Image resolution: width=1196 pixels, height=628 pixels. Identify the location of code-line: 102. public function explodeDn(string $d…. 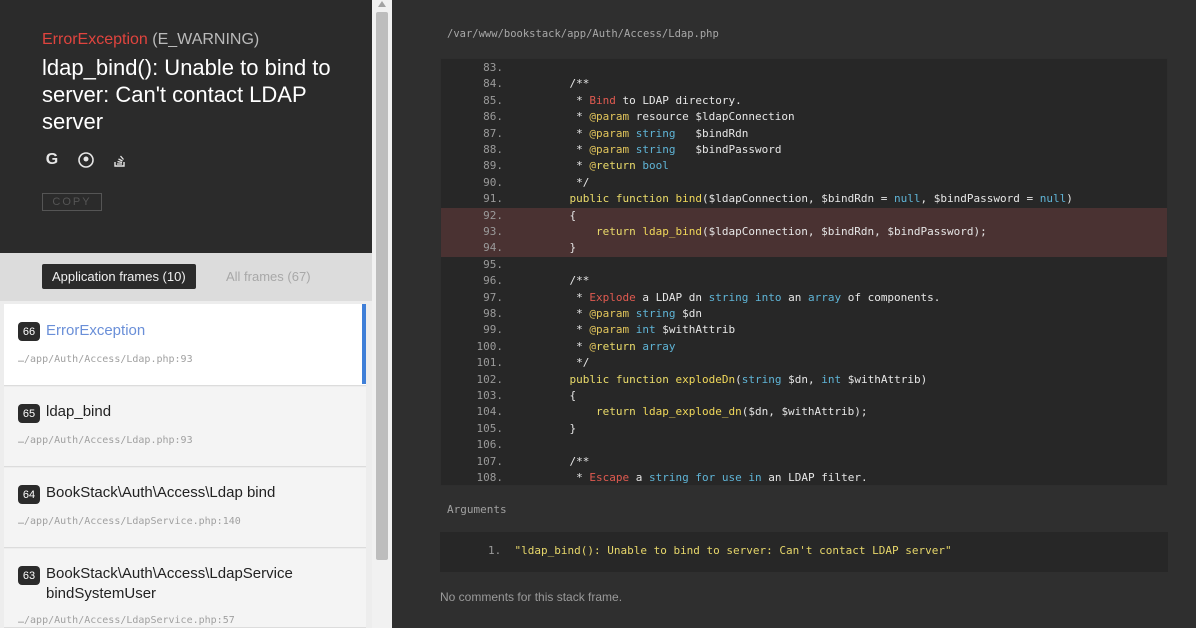
(804, 380).